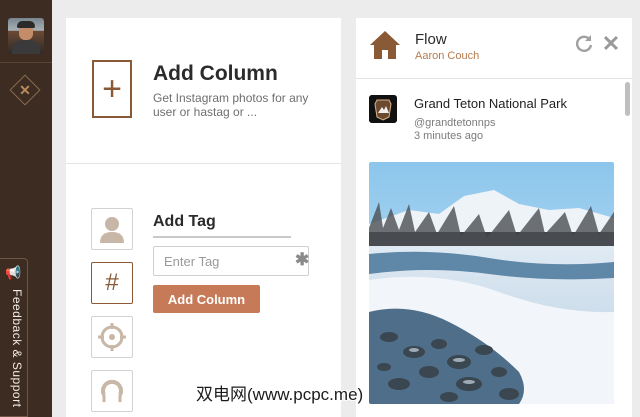 The image size is (640, 417). I want to click on avatar-cap, so click(26, 24).